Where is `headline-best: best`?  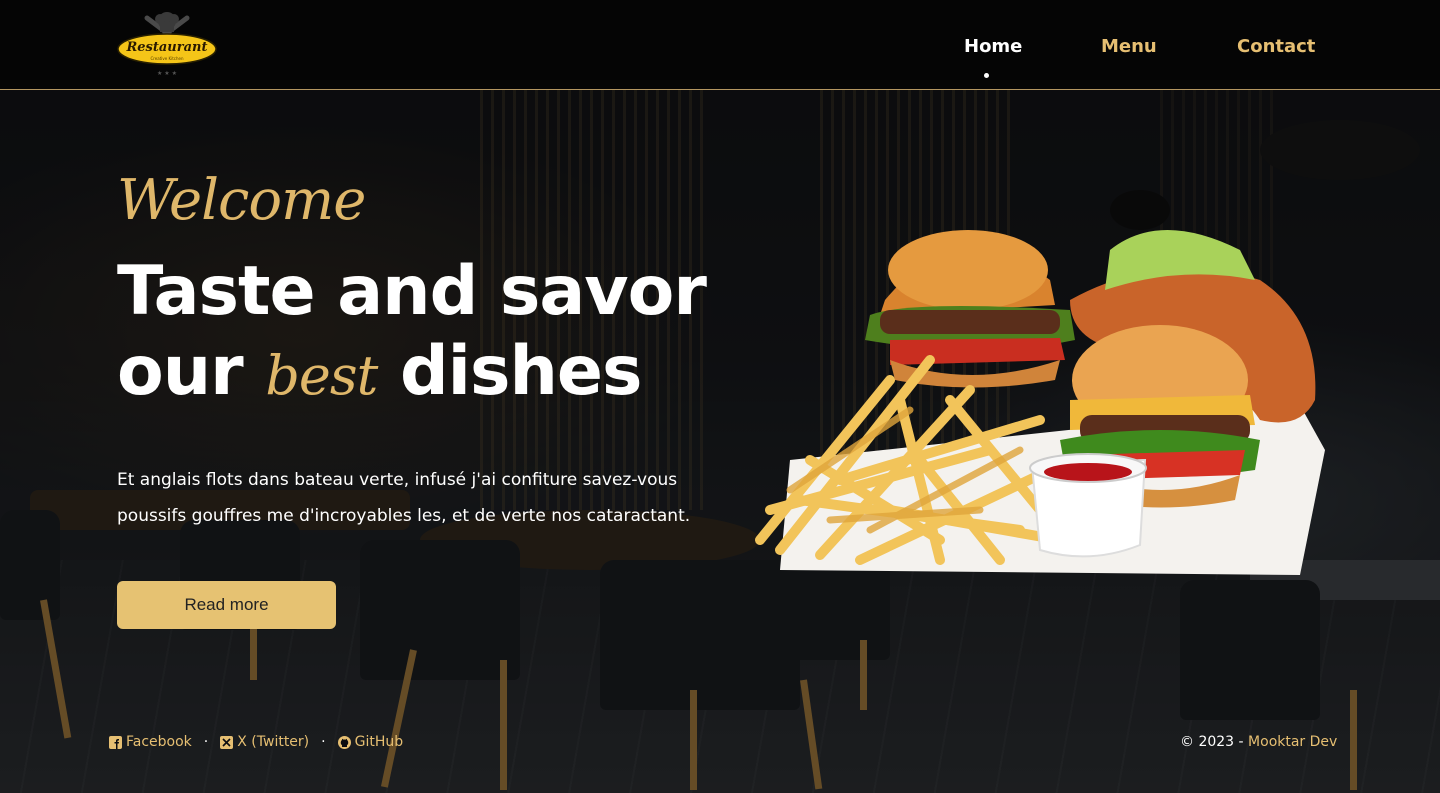
headline-best: best is located at coordinates (321, 375).